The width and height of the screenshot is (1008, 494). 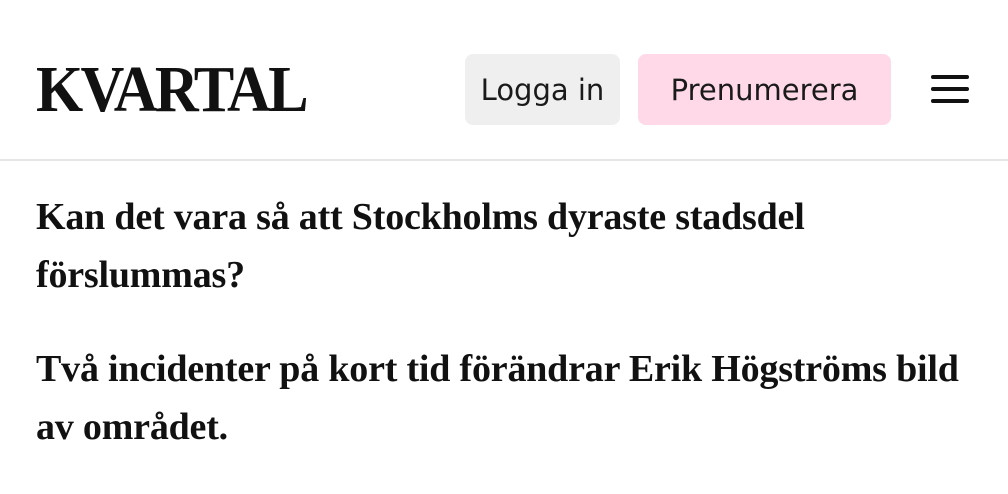 I want to click on menu-bar-top, so click(x=950, y=77).